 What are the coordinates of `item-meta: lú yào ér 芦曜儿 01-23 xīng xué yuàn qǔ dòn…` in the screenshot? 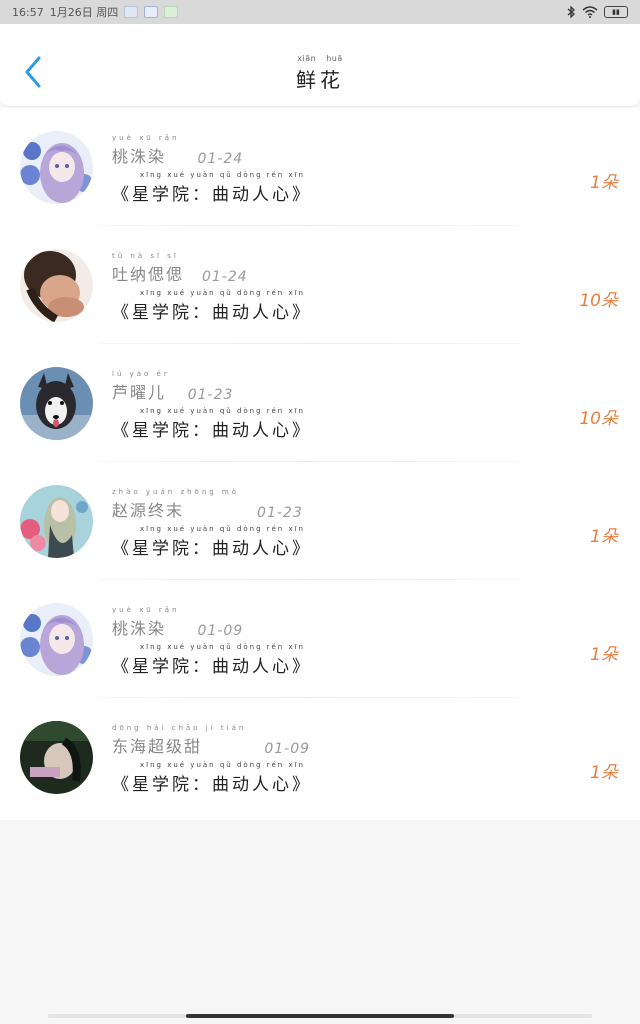 It's located at (212, 405).